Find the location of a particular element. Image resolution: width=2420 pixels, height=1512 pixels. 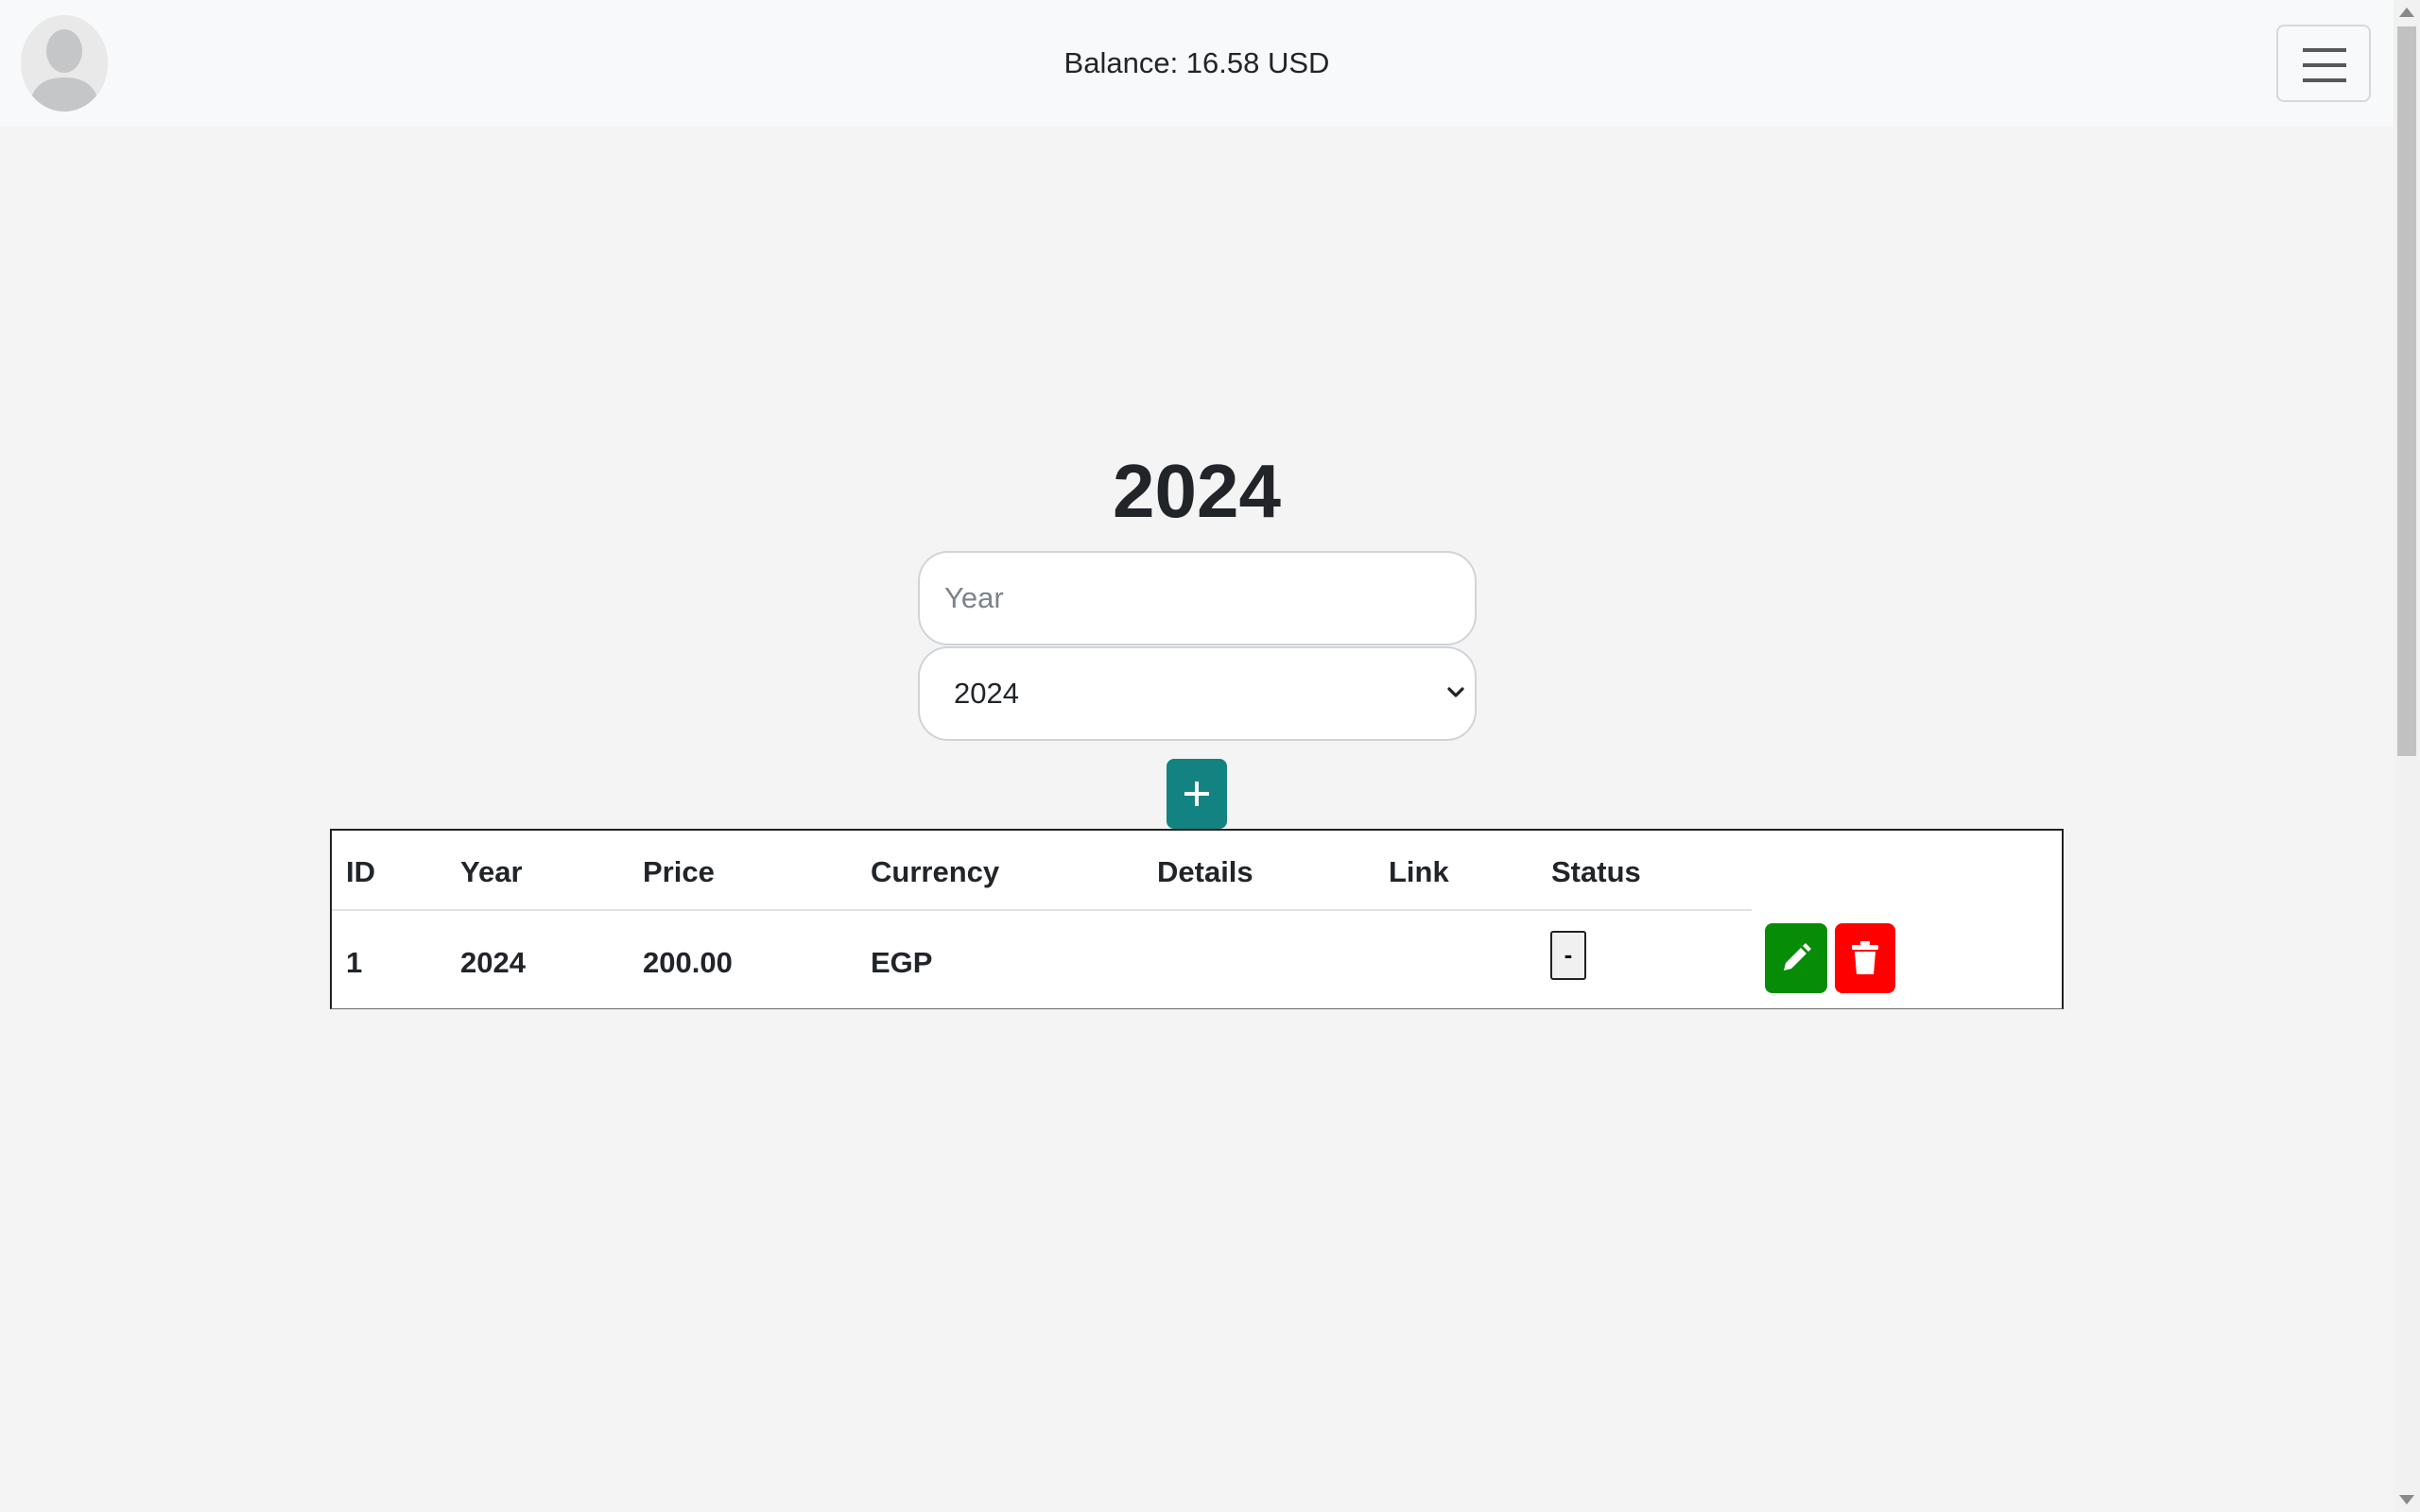

vertical-scrollbar is located at coordinates (2407, 756).